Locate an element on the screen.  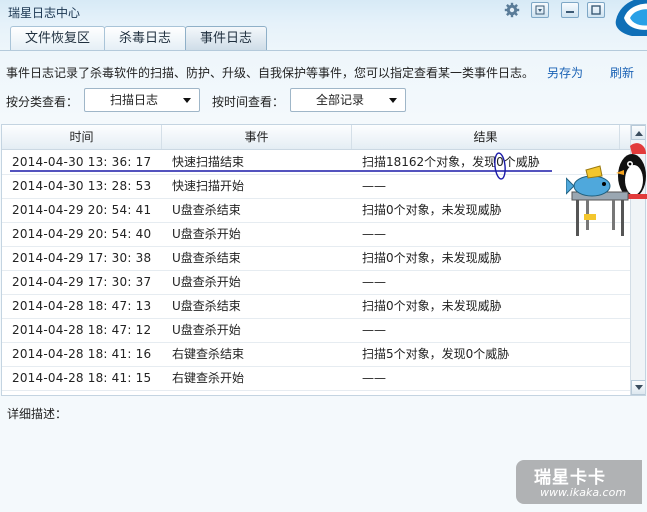
table-row: 2014-04-28 18: 47: 12 U盘查杀开始 —— is located at coordinates (316, 331).